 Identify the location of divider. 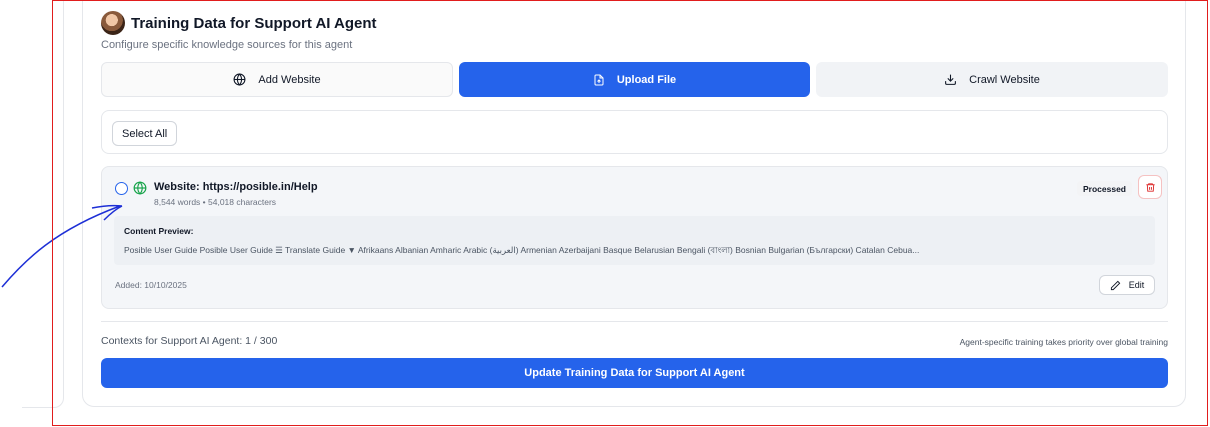
(634, 321).